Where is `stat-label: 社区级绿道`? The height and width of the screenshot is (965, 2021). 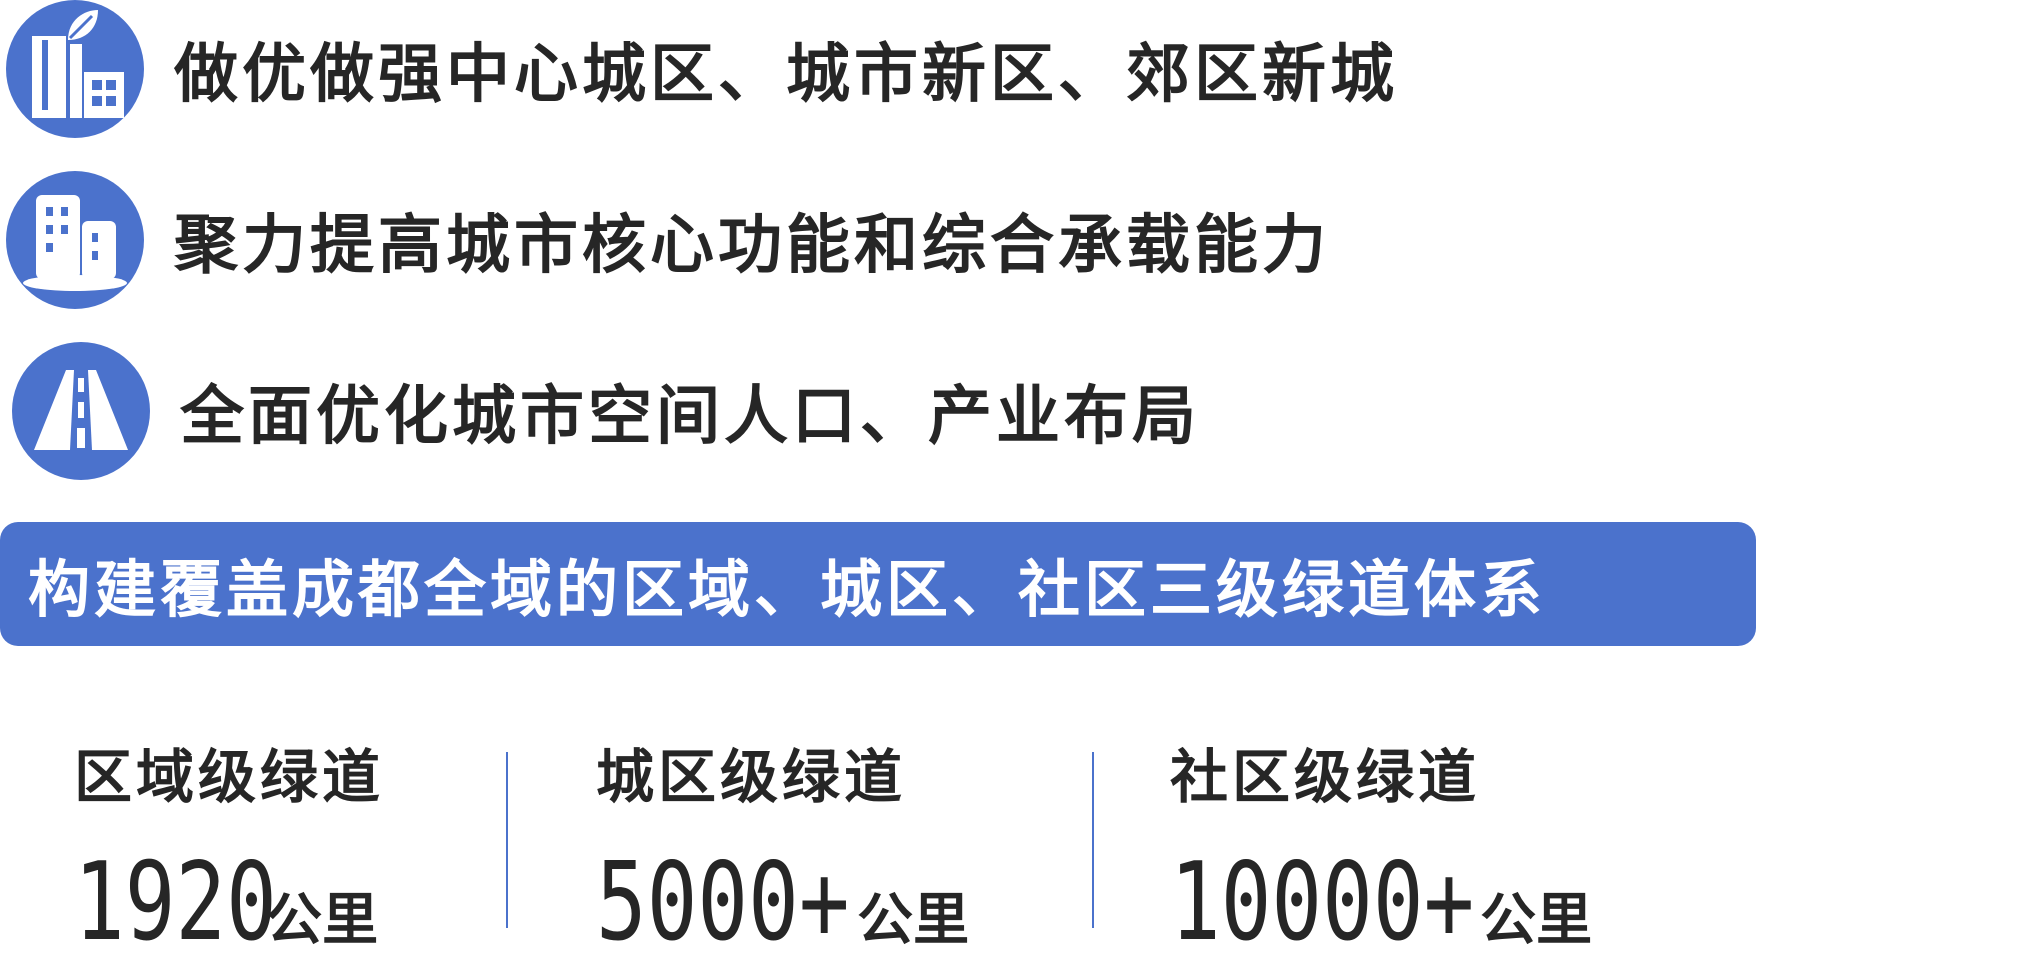 stat-label: 社区级绿道 is located at coordinates (1325, 777).